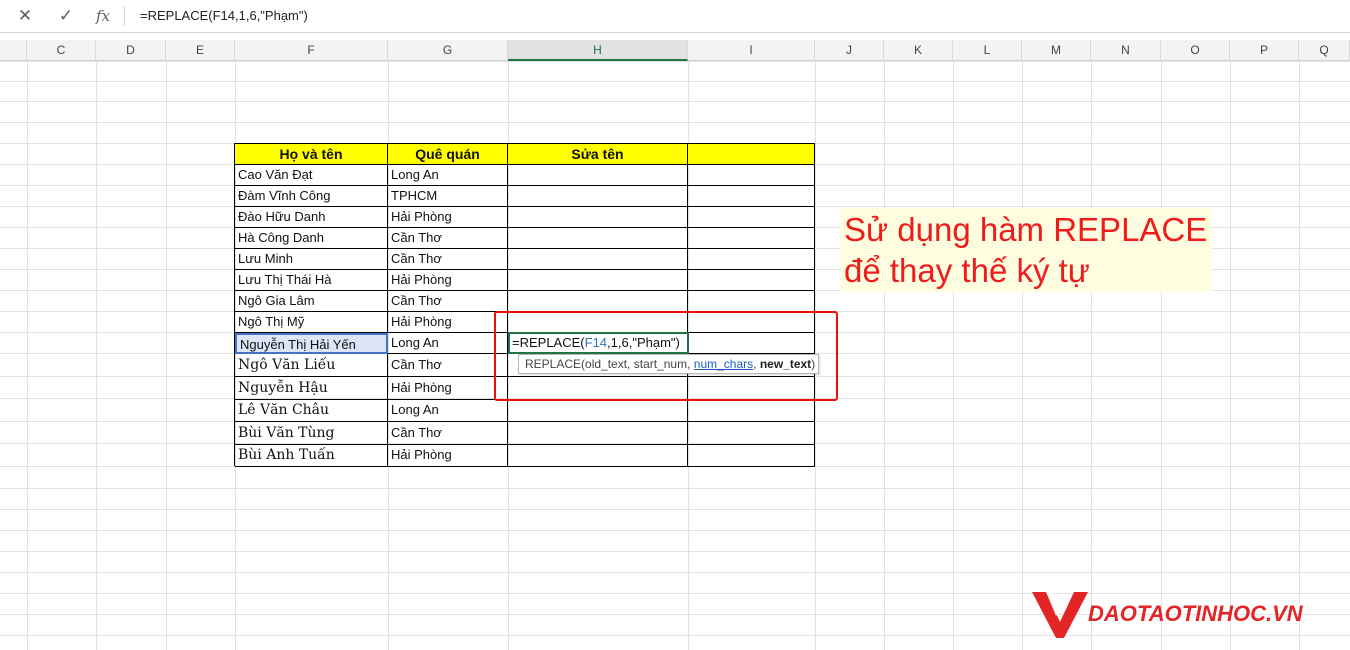 This screenshot has height=650, width=1350. I want to click on column-header-j: J, so click(849, 50).